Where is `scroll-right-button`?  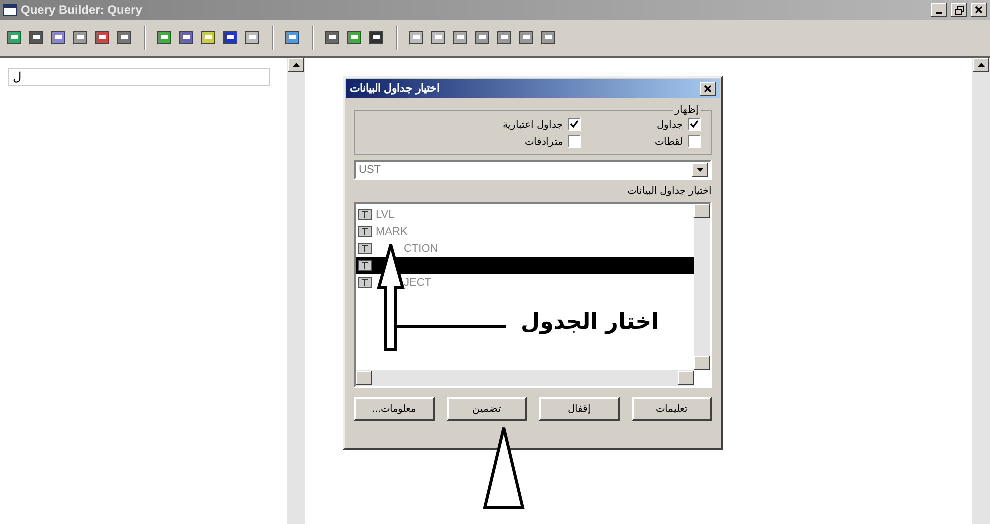 scroll-right-button is located at coordinates (686, 378).